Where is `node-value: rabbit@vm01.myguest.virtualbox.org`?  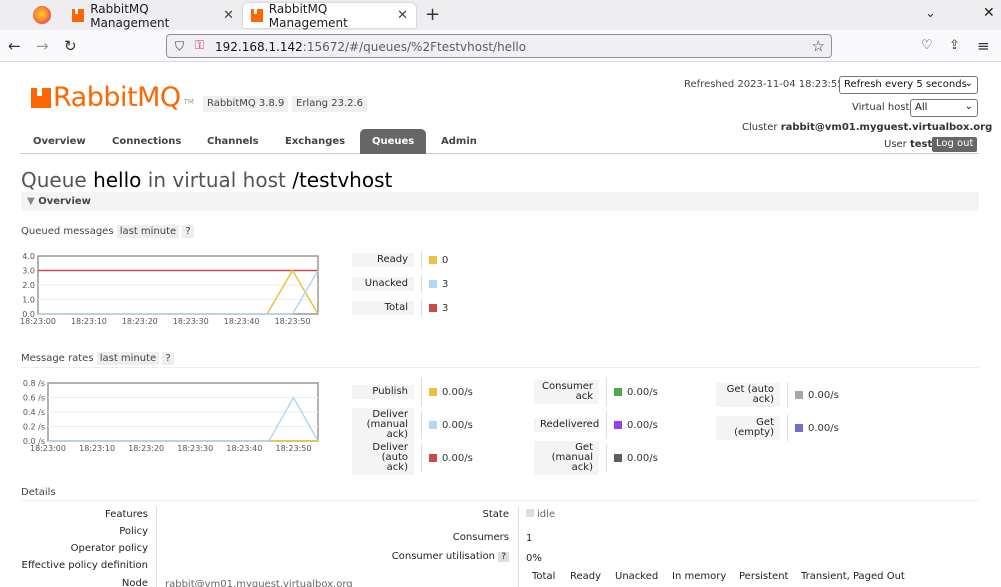 node-value: rabbit@vm01.myguest.virtualbox.org is located at coordinates (259, 583).